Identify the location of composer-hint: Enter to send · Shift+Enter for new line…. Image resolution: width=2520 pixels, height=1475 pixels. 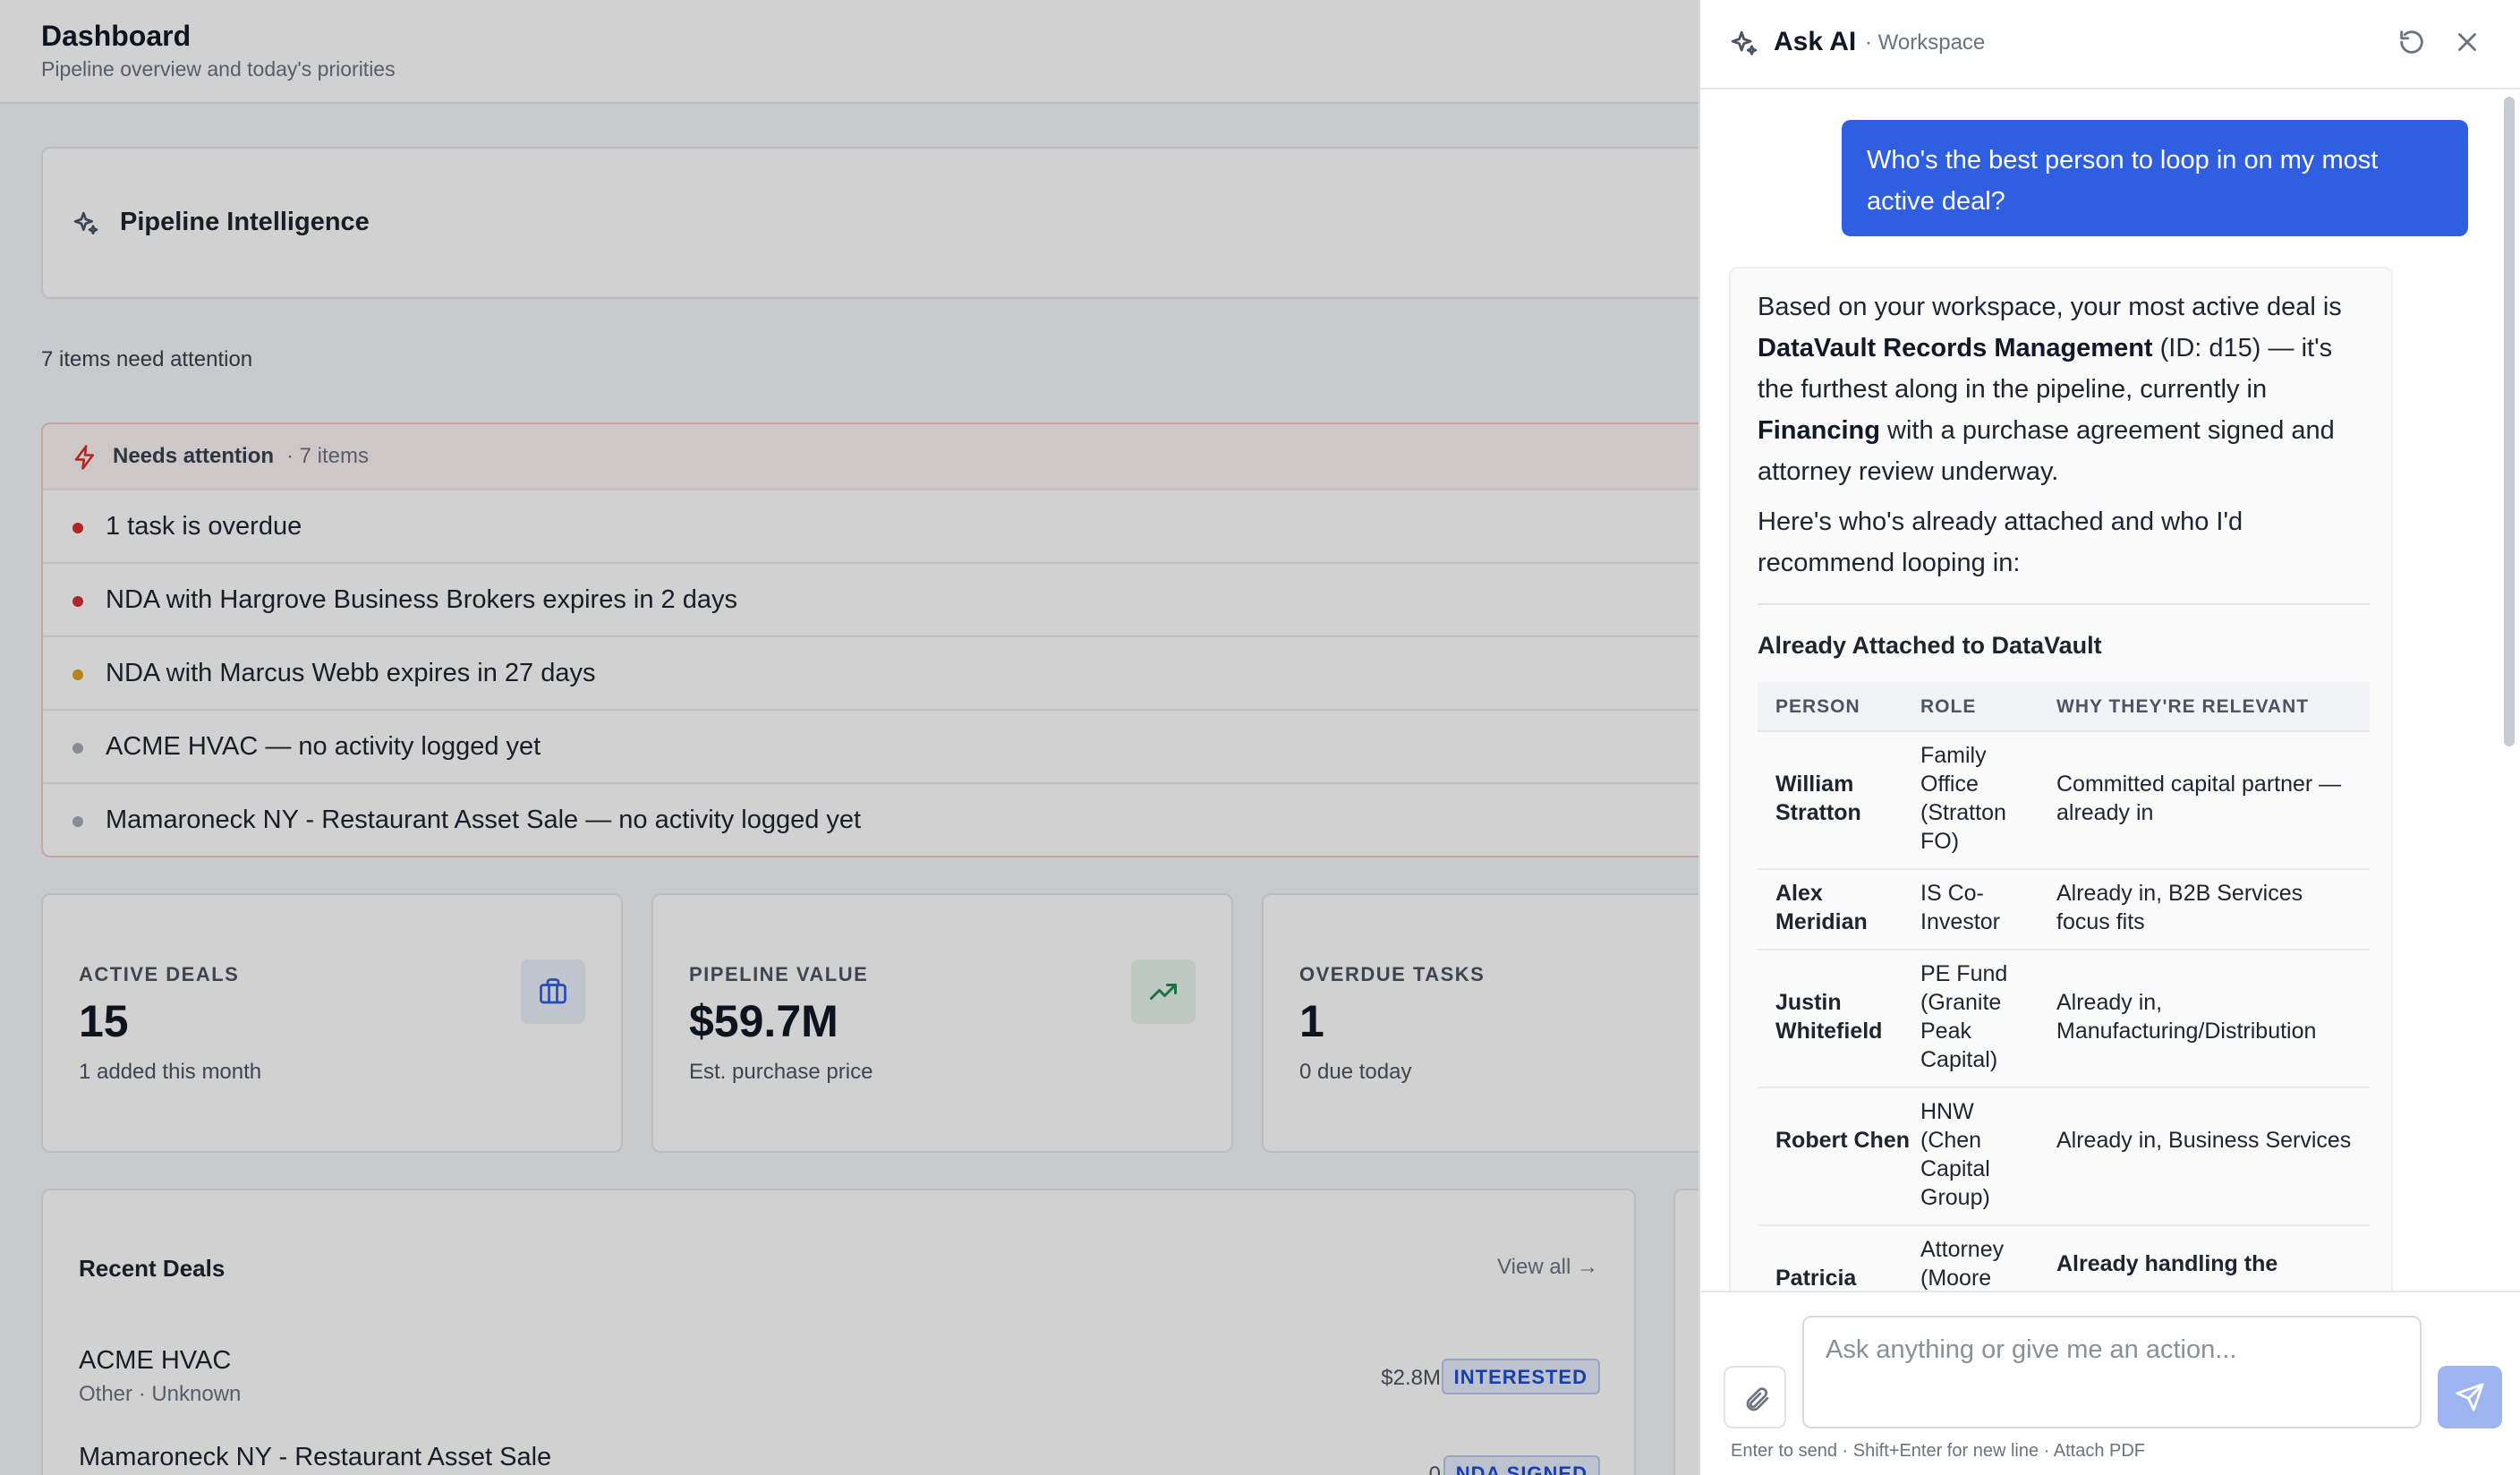
(1938, 1451).